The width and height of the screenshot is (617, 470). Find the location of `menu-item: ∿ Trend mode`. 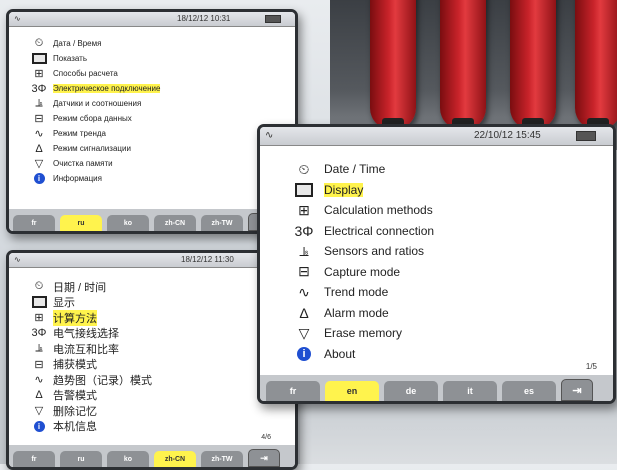

menu-item: ∿ Trend mode is located at coordinates (436, 292).